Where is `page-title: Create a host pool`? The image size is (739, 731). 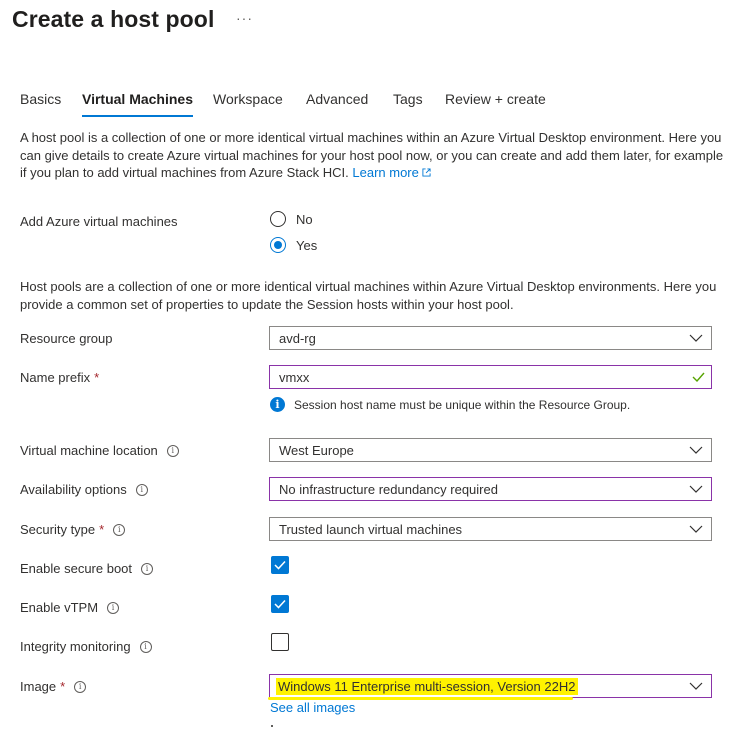 page-title: Create a host pool is located at coordinates (113, 19).